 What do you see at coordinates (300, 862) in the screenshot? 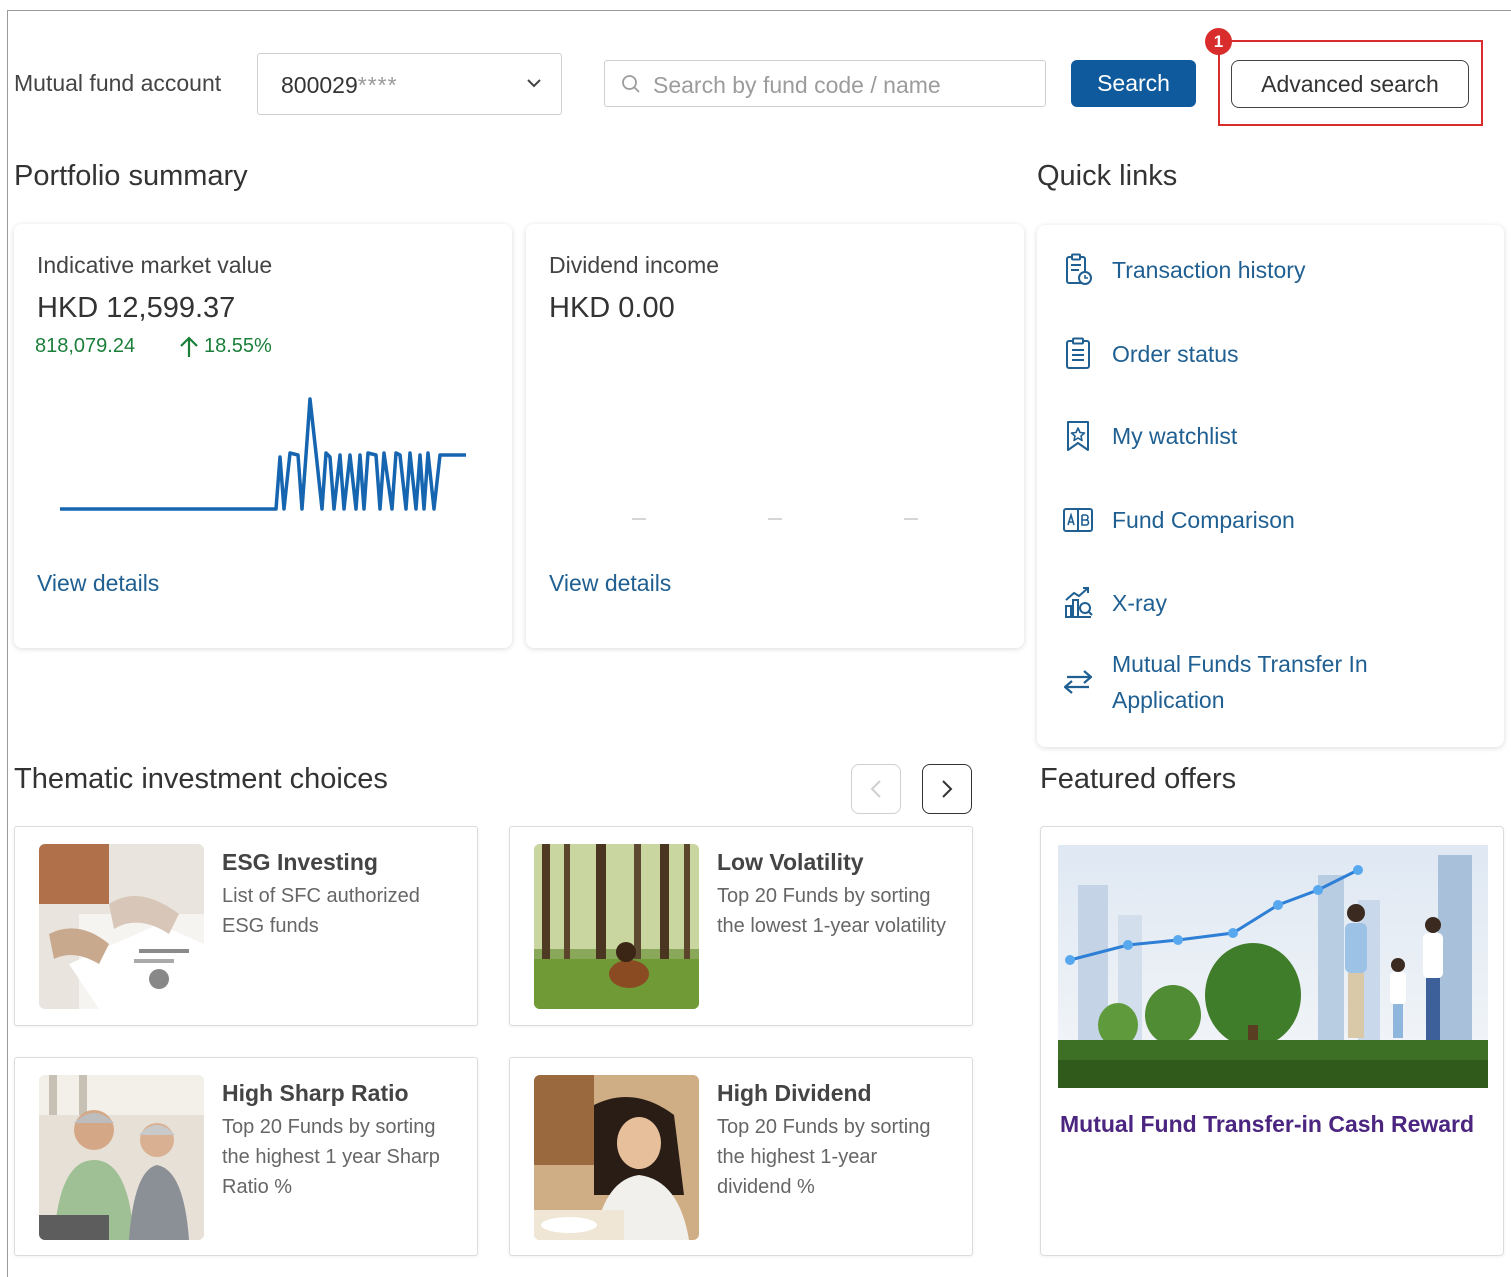
I see `tile-title: ESG Investing` at bounding box center [300, 862].